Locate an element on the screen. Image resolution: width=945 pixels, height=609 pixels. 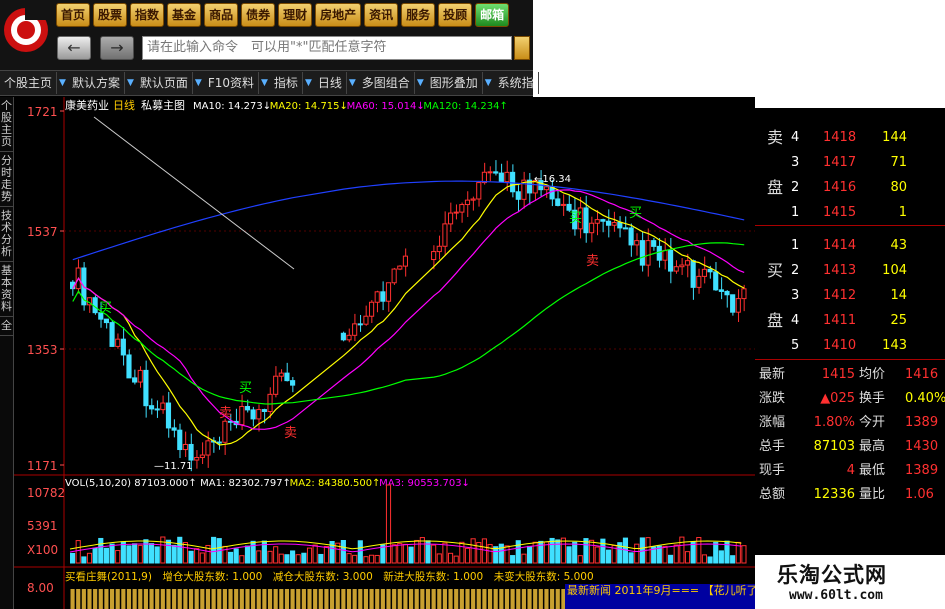
nav-item-10: 投顾 is located at coordinates (455, 15).